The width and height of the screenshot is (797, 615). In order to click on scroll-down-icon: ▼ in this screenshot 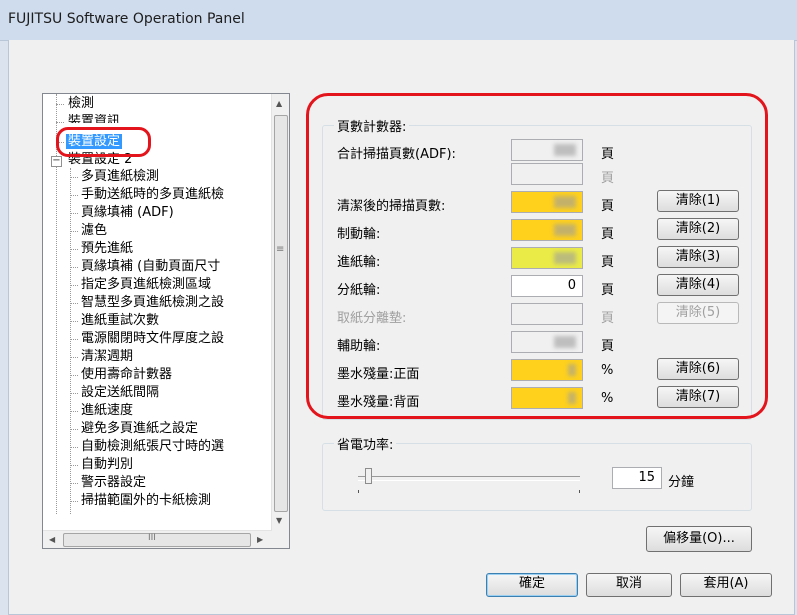, I will do `click(279, 520)`.